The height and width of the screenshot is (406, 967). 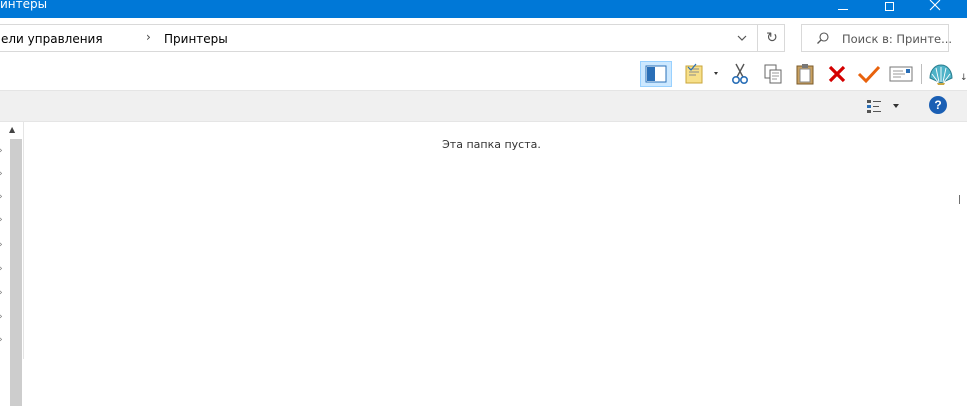 I want to click on edge-arrow-icon: ↓, so click(x=963, y=78).